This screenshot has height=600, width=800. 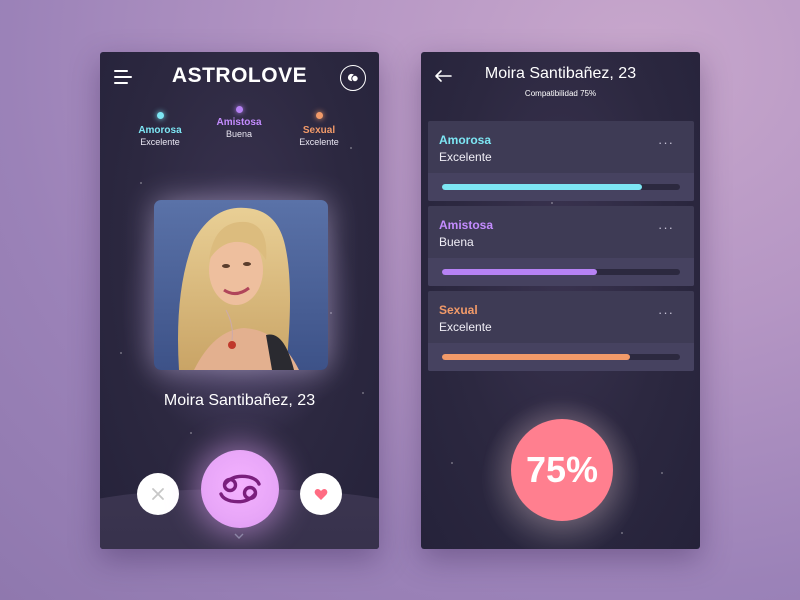 I want to click on profile-name: Moira Santibañez, 23, so click(x=239, y=400).